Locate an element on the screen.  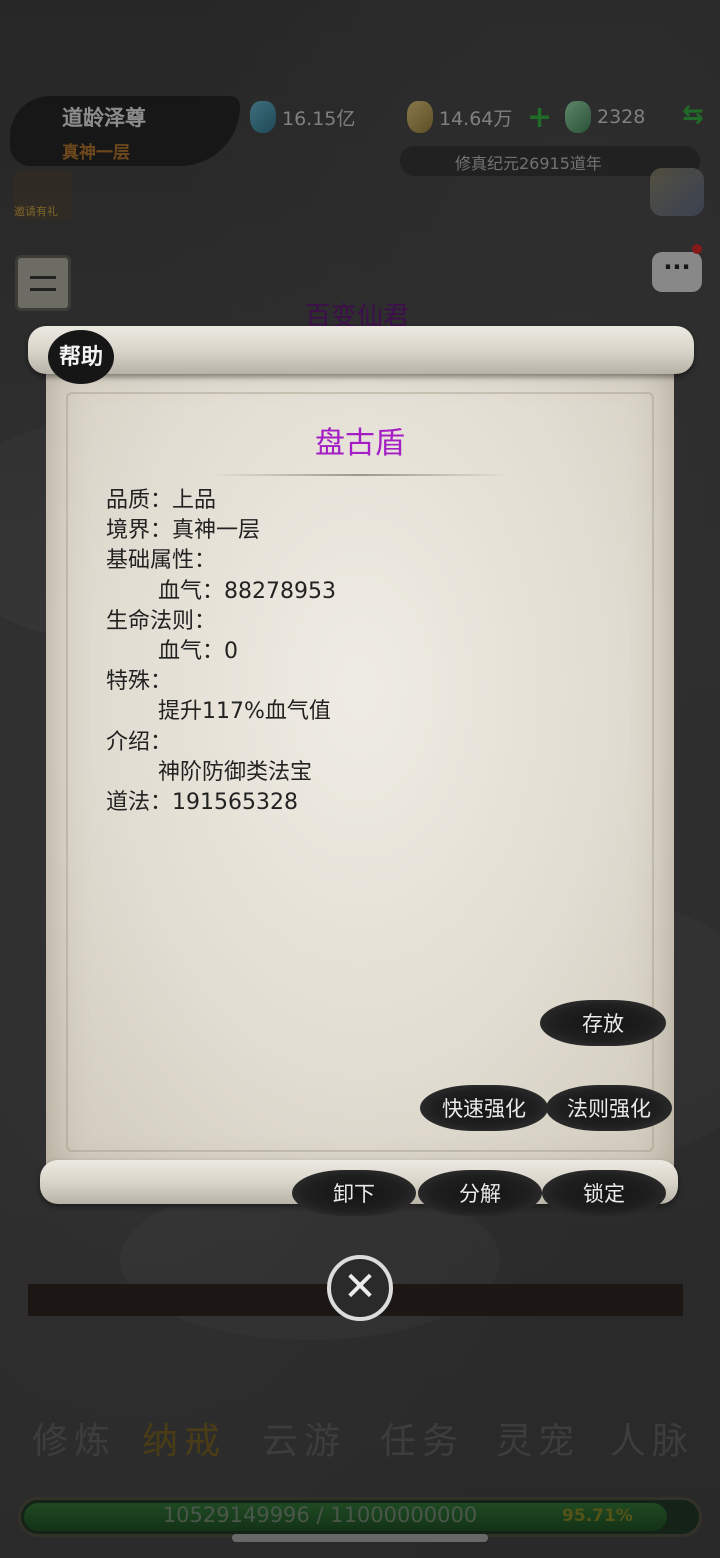
attr-base-hp: 血气：88278953 is located at coordinates (247, 591).